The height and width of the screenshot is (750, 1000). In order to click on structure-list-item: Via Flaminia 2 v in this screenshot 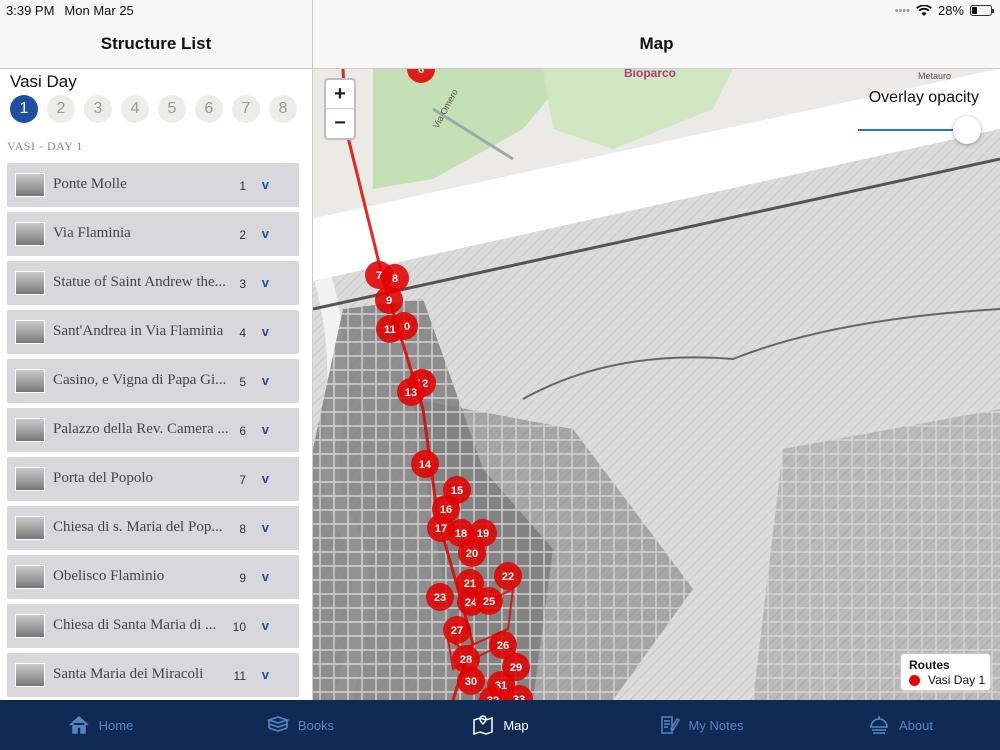, I will do `click(153, 234)`.